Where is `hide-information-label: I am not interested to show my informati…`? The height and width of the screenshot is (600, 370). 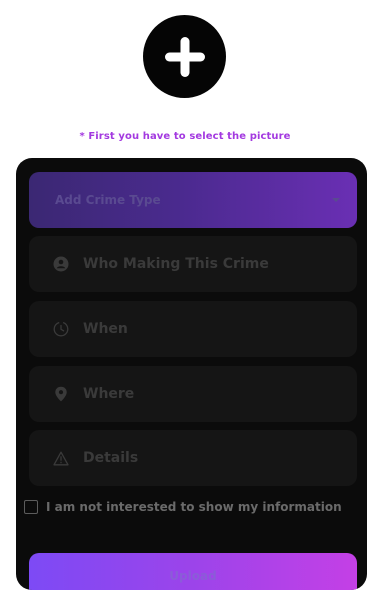 hide-information-label: I am not interested to show my informati… is located at coordinates (194, 507).